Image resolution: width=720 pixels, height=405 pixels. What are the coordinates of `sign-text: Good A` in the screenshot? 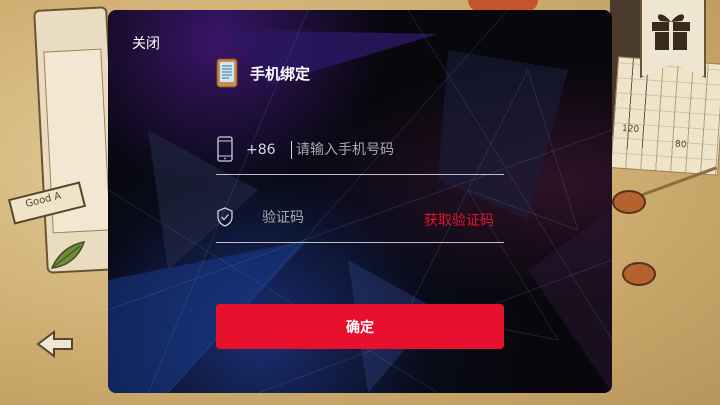 It's located at (43, 200).